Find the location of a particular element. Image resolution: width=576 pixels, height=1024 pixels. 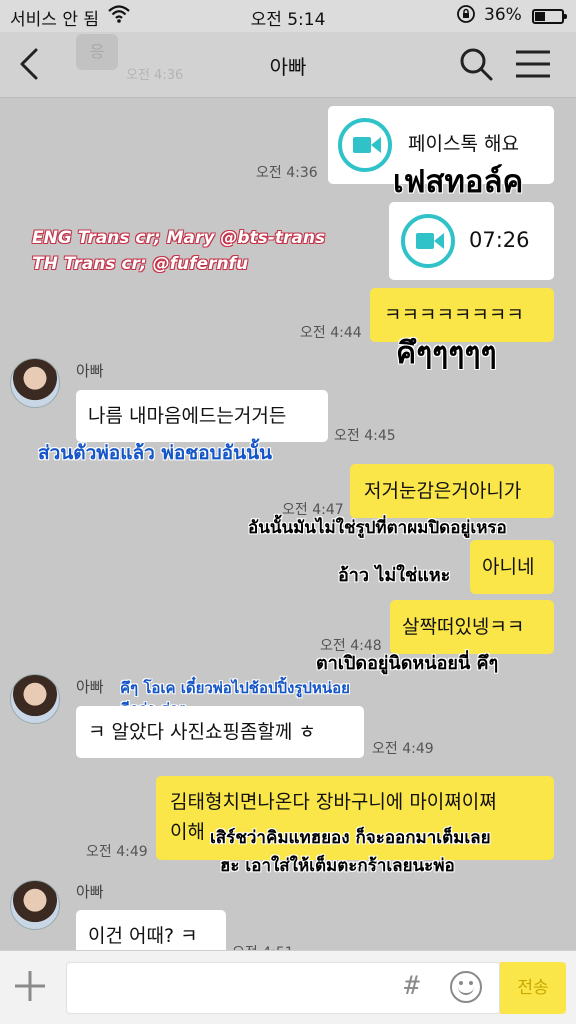

message-text: ㅋ 알았다 사진쇼핑좀할께 ㅎ is located at coordinates (202, 732).